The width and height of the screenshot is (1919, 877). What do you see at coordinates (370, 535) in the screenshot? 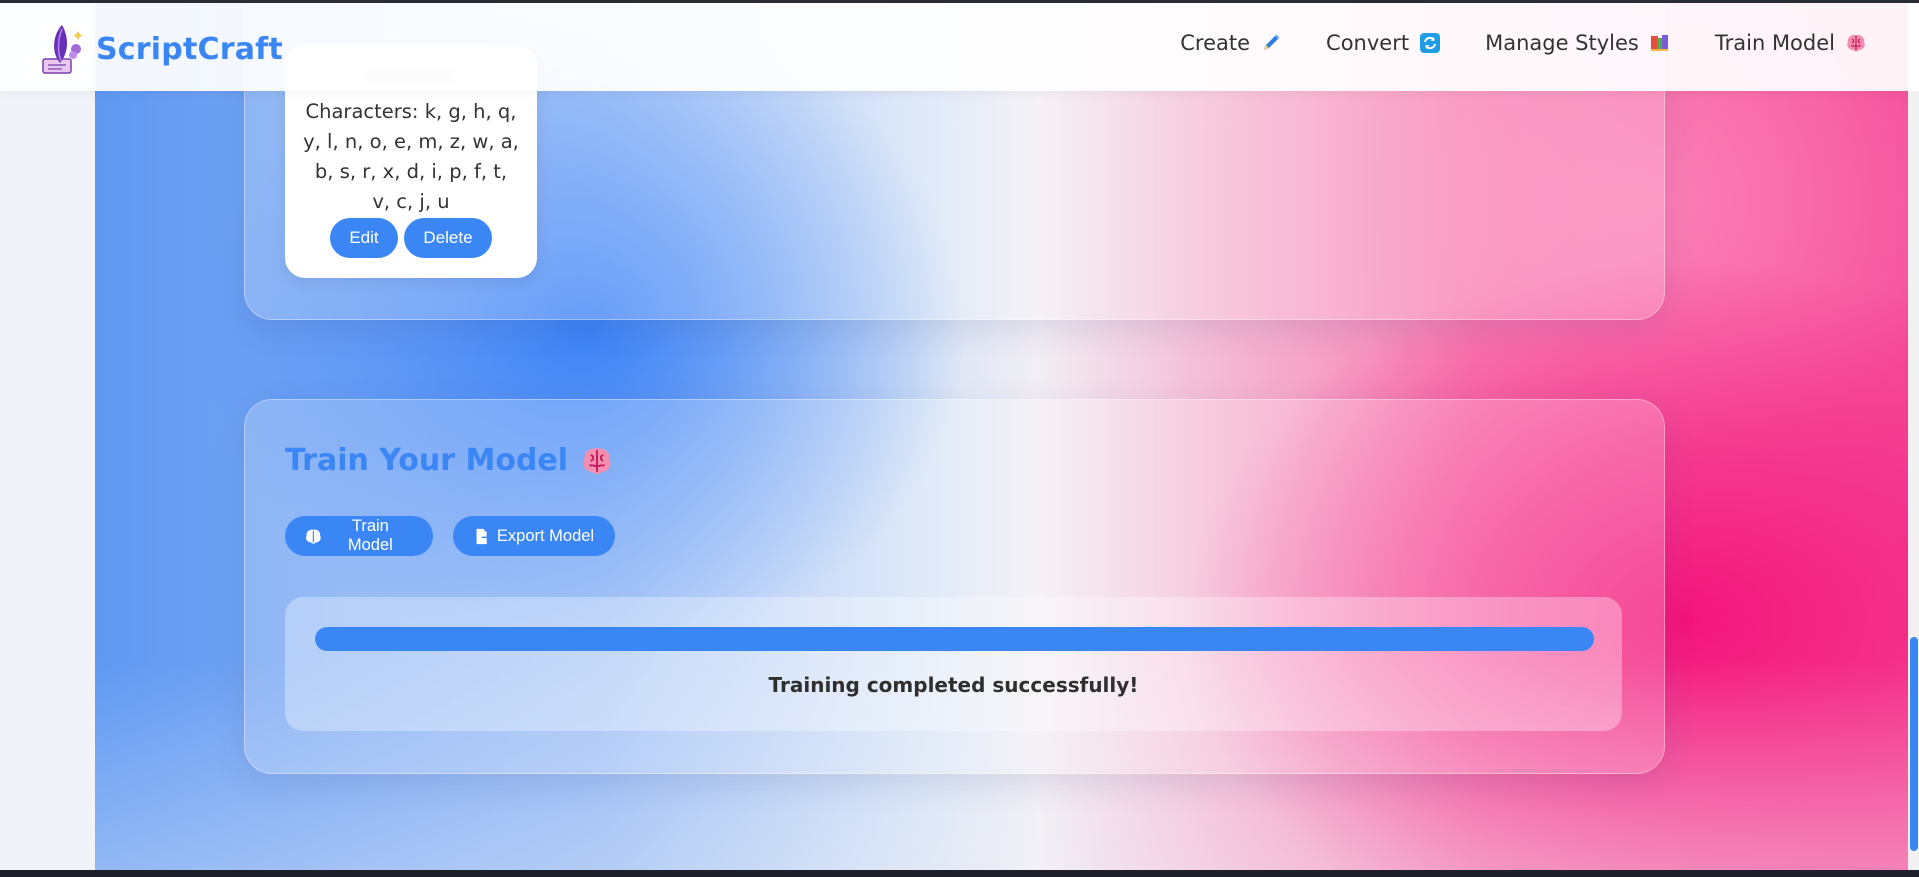
I see `train-model-button-label: Train Model` at bounding box center [370, 535].